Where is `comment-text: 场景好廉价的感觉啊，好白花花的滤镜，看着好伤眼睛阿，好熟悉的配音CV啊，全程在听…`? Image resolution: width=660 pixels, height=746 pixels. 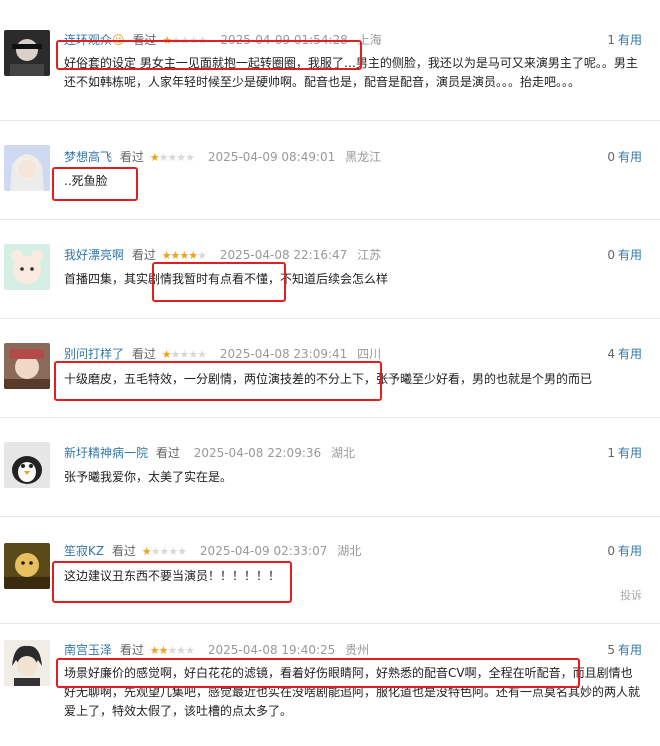
comment-text: 场景好廉价的感觉啊，好白花花的滤镜，看着好伤眼睛阿，好熟悉的配音CV啊，全程在听… is located at coordinates (352, 692).